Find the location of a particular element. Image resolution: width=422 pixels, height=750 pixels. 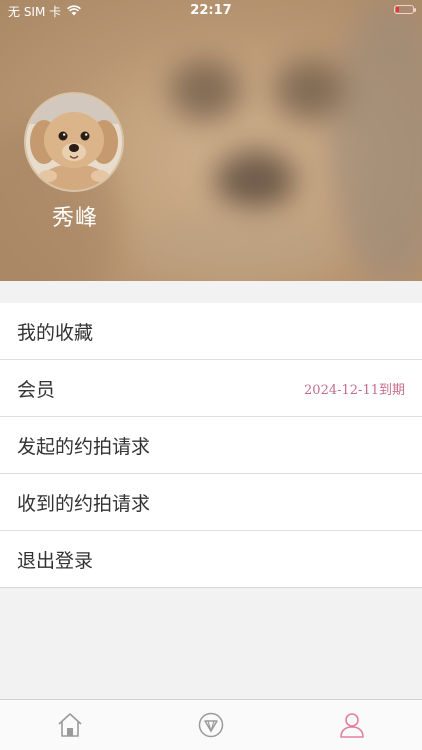

battery-icon is located at coordinates (405, 9).